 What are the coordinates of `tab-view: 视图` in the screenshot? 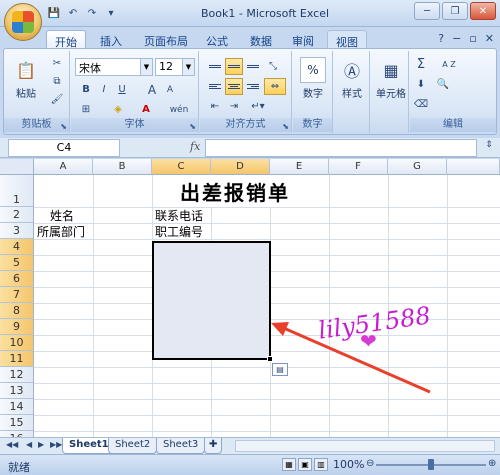 It's located at (347, 39).